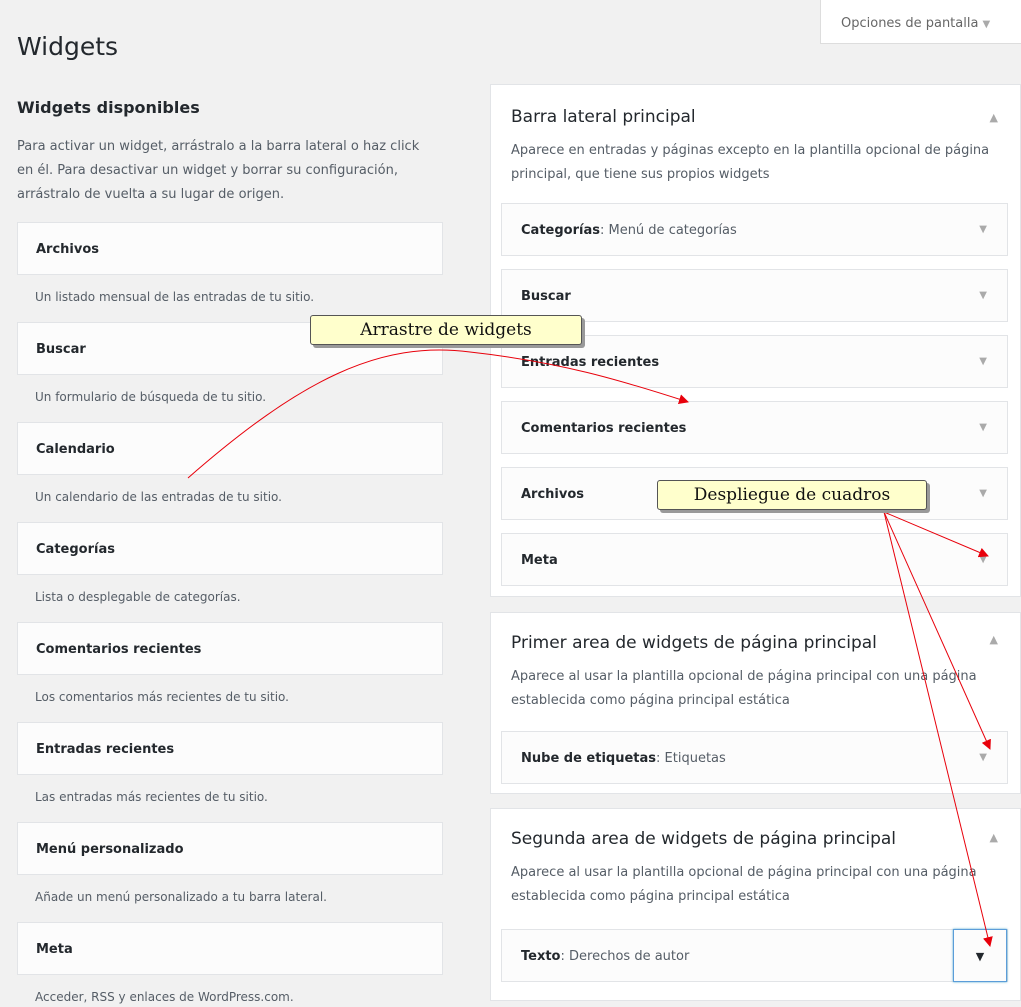  I want to click on page-title: Widgets, so click(68, 46).